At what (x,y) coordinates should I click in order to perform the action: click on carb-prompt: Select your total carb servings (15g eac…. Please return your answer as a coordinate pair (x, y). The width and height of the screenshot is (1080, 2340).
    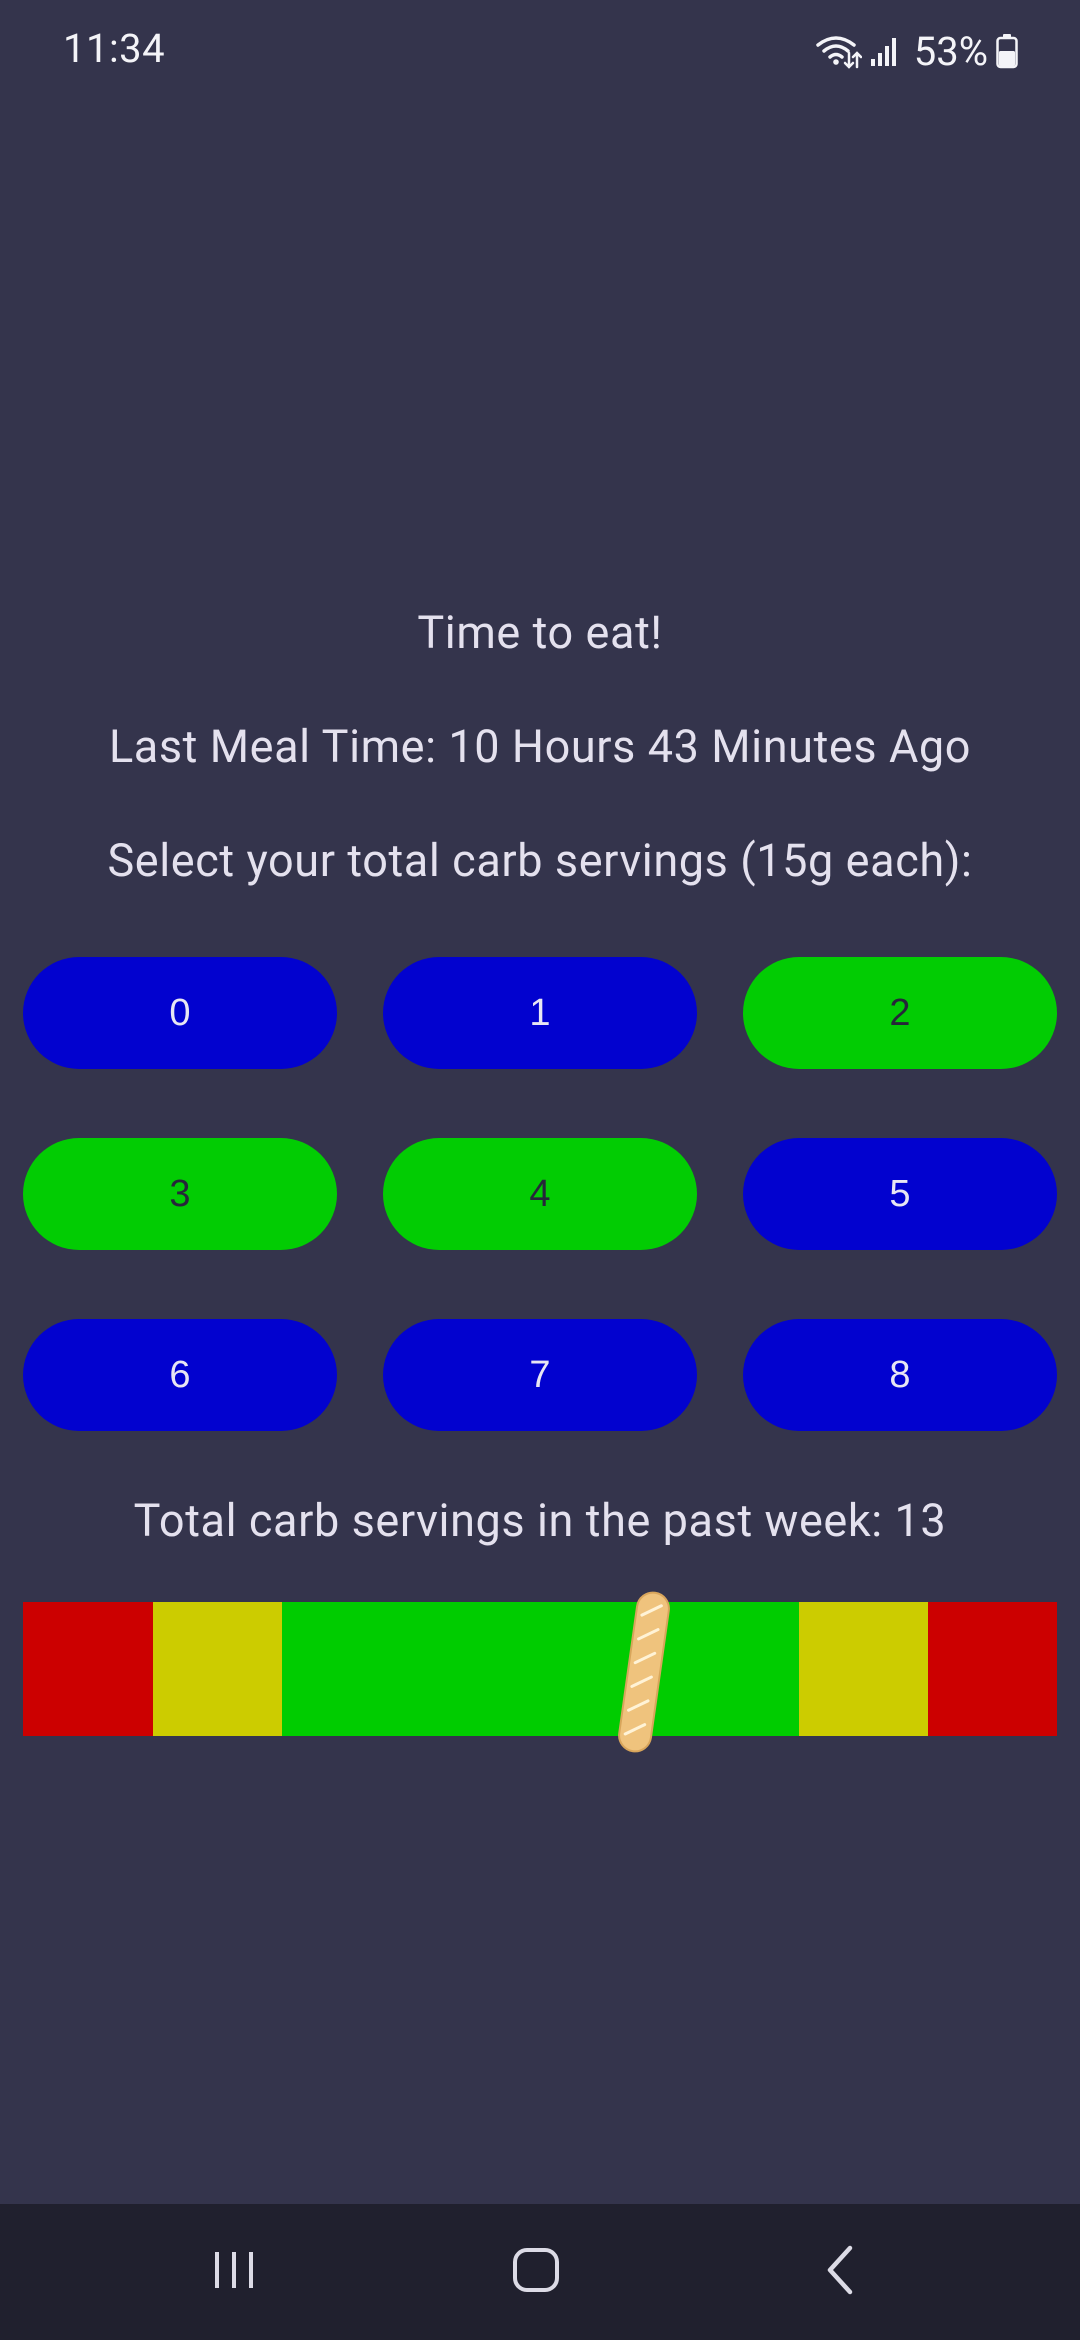
    Looking at the image, I should click on (540, 860).